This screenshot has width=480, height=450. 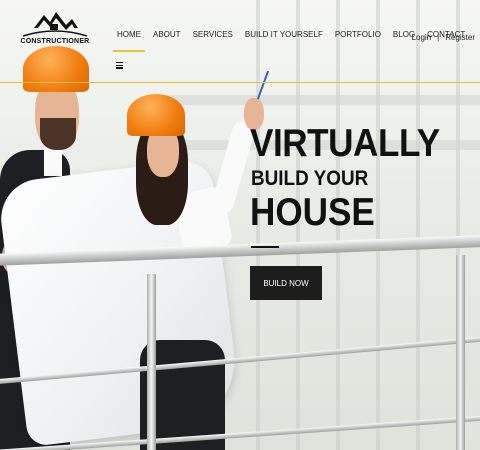 I want to click on hero-title-line1: VIRTUALLY, so click(x=345, y=143).